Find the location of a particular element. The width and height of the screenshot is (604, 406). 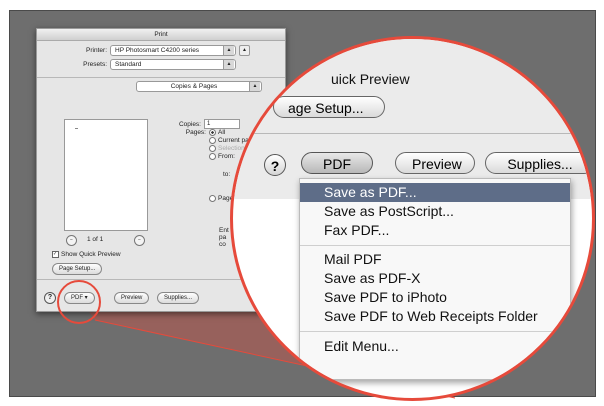

printer-select: HP Photosmart C4200 series ▲ is located at coordinates (173, 50).